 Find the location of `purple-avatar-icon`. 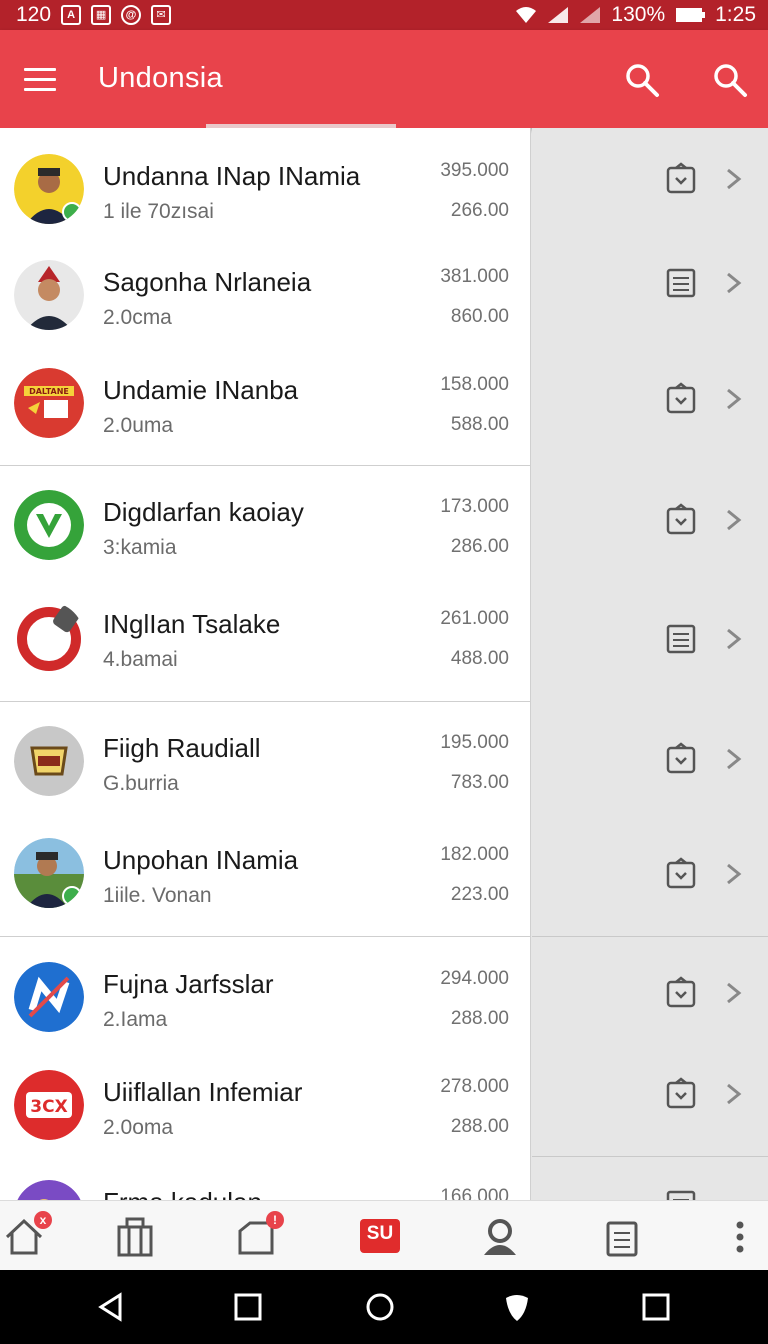

purple-avatar-icon is located at coordinates (49, 1190).